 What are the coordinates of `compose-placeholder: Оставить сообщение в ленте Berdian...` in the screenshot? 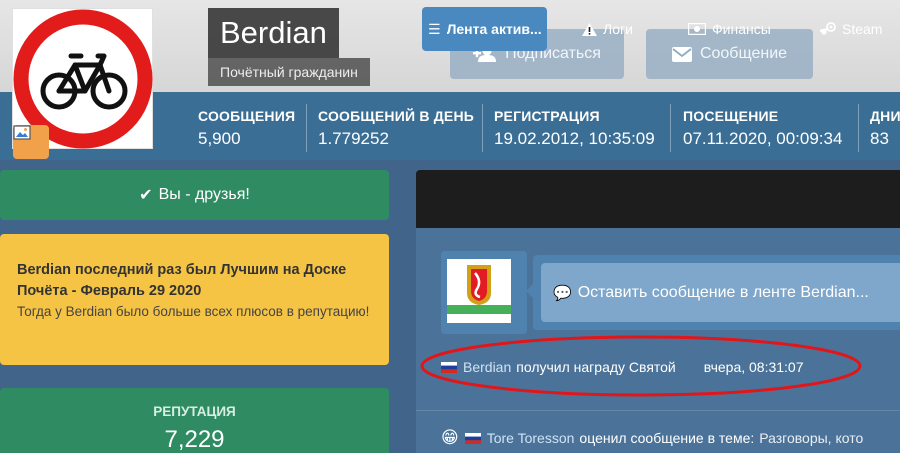 It's located at (723, 292).